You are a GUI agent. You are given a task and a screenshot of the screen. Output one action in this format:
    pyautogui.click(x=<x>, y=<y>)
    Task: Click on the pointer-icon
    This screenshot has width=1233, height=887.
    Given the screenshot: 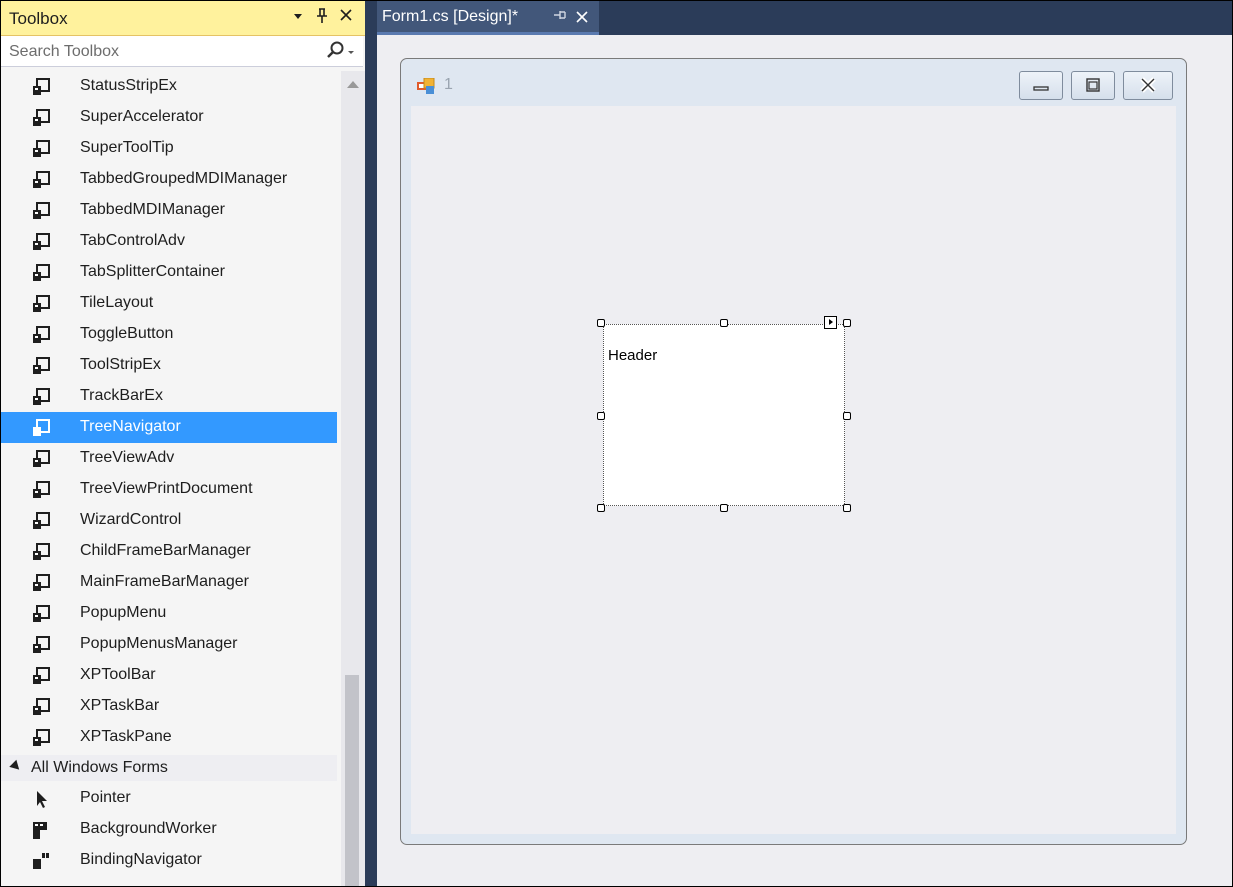 What is the action you would take?
    pyautogui.click(x=41, y=799)
    